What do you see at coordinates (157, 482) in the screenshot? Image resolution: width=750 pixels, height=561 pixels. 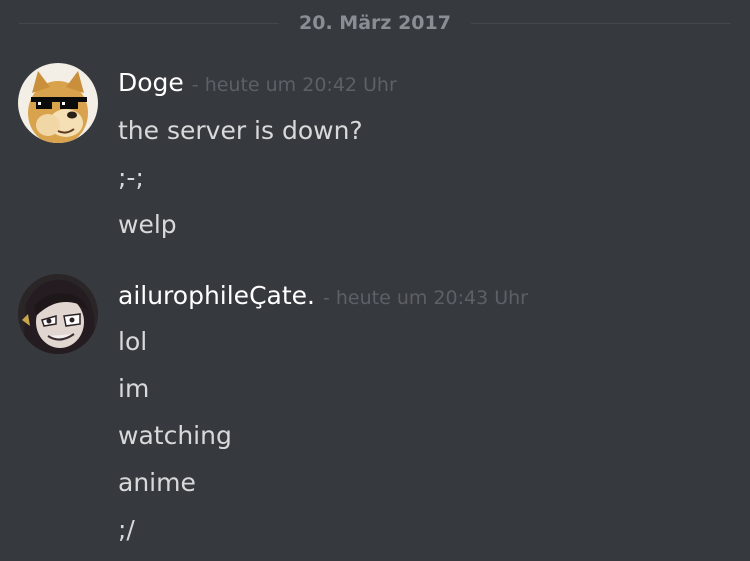 I see `message-line: anime` at bounding box center [157, 482].